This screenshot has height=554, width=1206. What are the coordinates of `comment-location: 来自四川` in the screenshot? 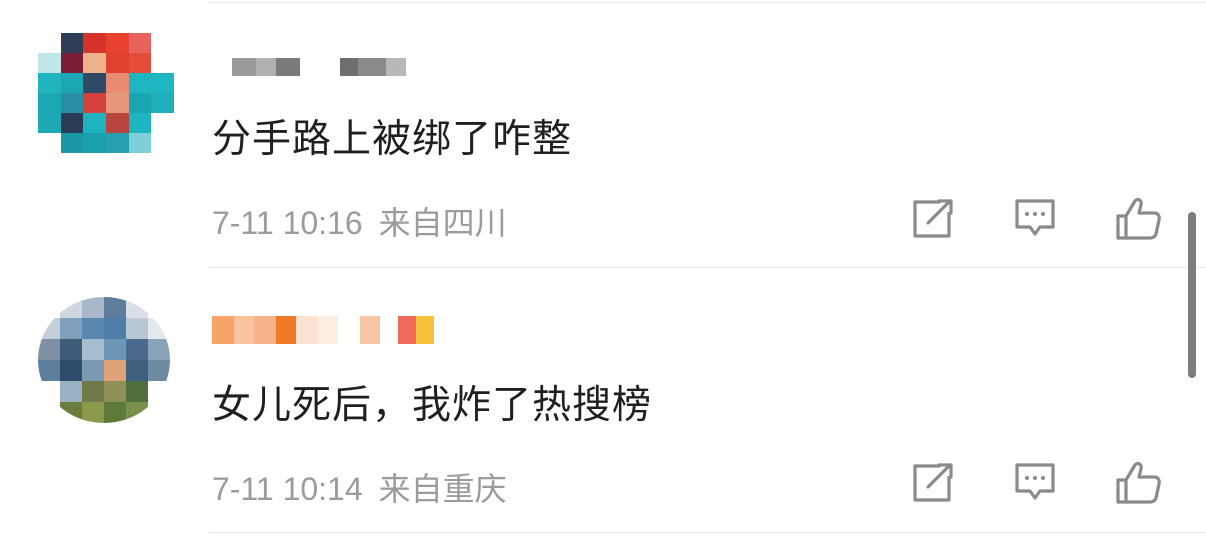 It's located at (442, 223).